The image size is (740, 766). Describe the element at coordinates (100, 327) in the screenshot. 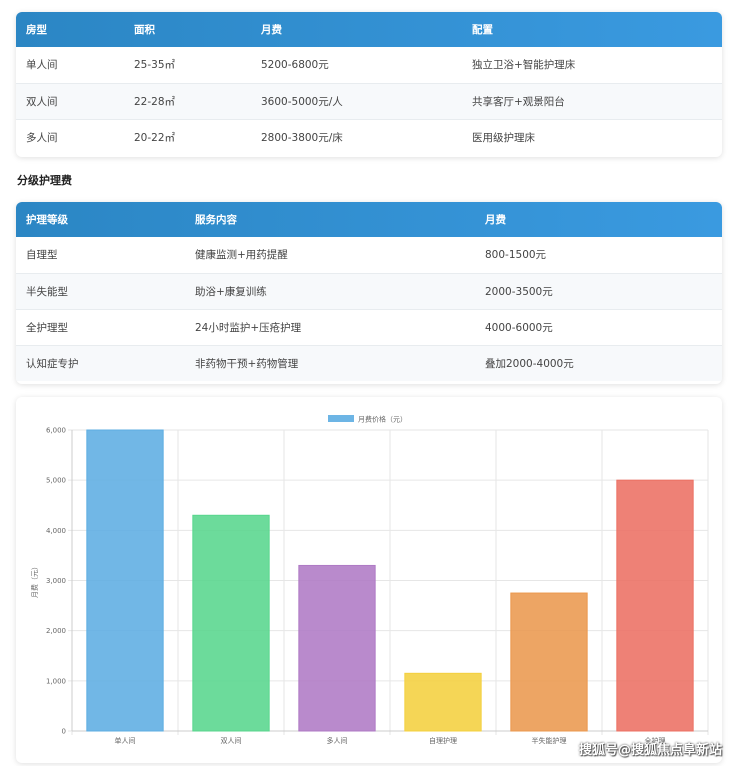

I see `table-cell: 全护理型` at that location.